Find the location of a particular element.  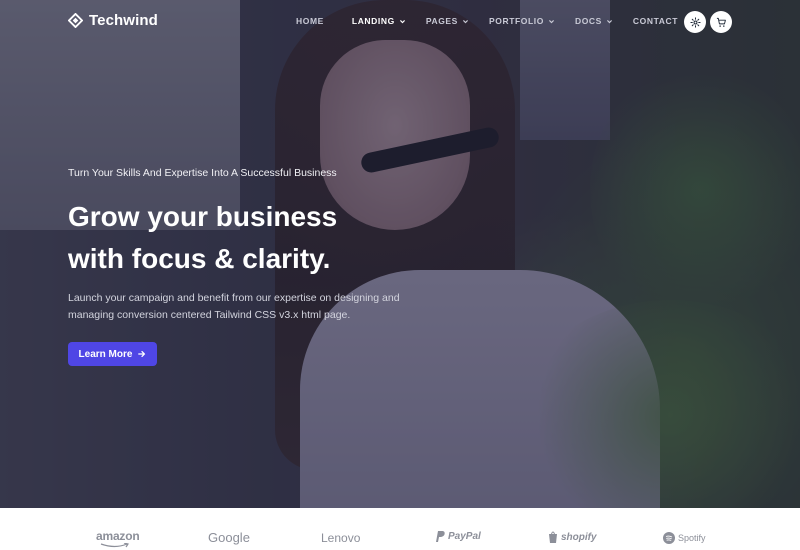

learn-more-label: Learn More is located at coordinates (105, 354).